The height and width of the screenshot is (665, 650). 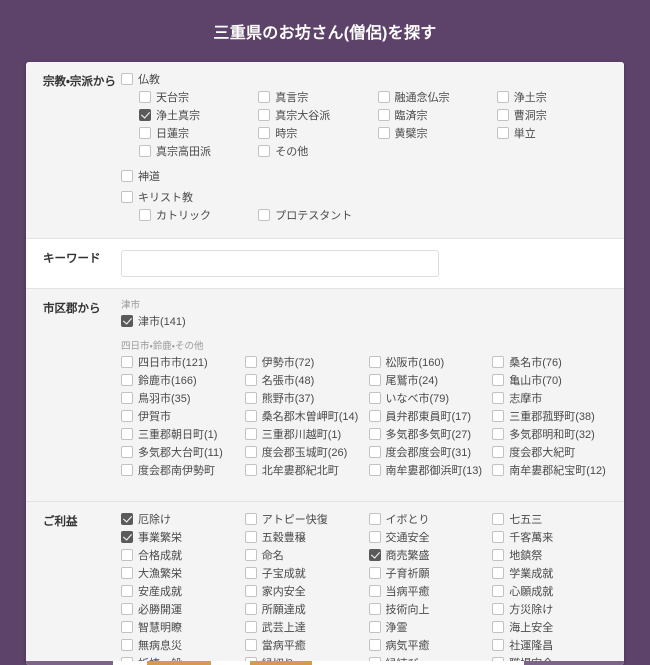 I want to click on checkbox-sect: 浄土宗, so click(x=554, y=98).